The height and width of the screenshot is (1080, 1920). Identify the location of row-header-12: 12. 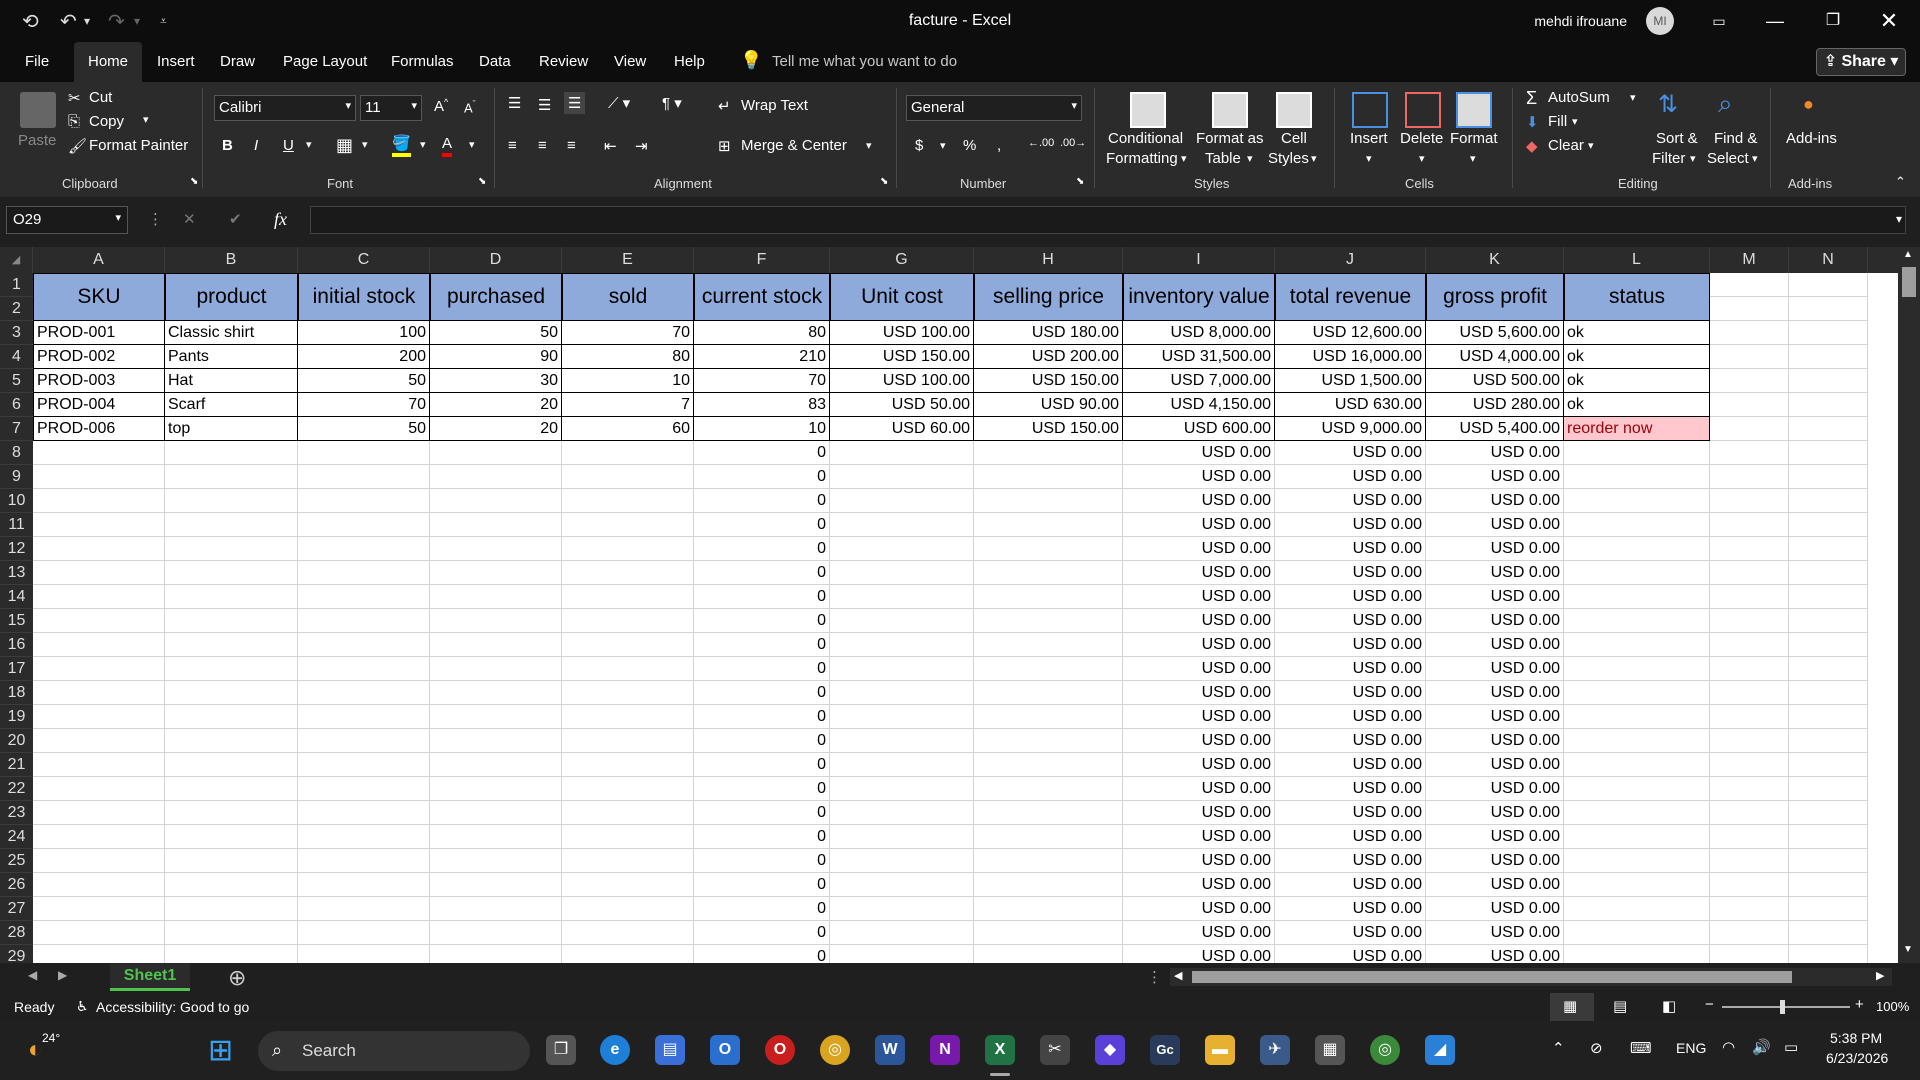
(16, 549).